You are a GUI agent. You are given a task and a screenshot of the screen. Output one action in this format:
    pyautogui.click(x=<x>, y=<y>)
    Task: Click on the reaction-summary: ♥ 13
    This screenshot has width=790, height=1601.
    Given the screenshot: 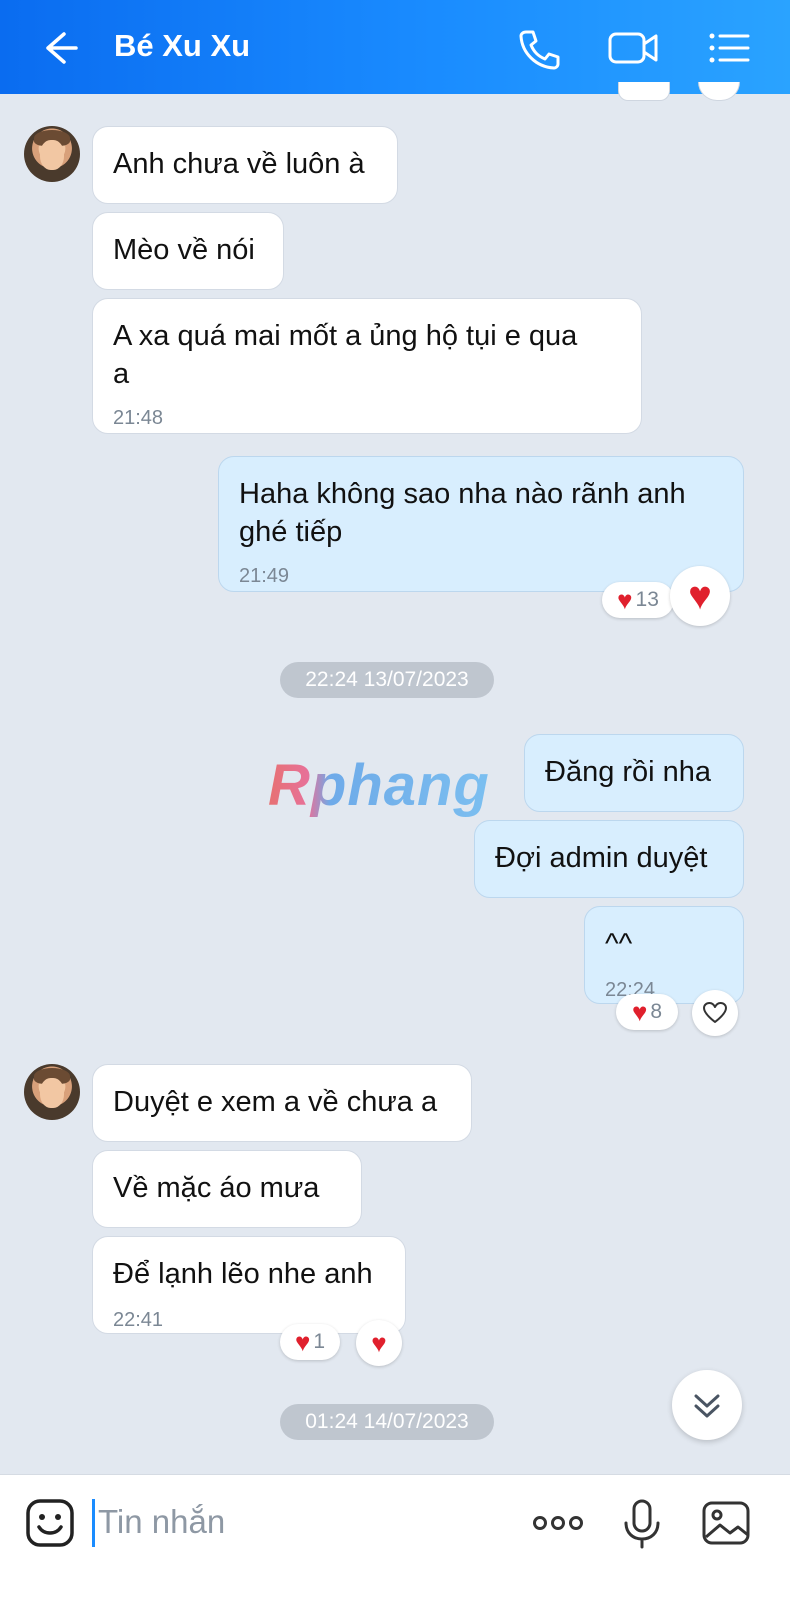 What is the action you would take?
    pyautogui.click(x=638, y=600)
    